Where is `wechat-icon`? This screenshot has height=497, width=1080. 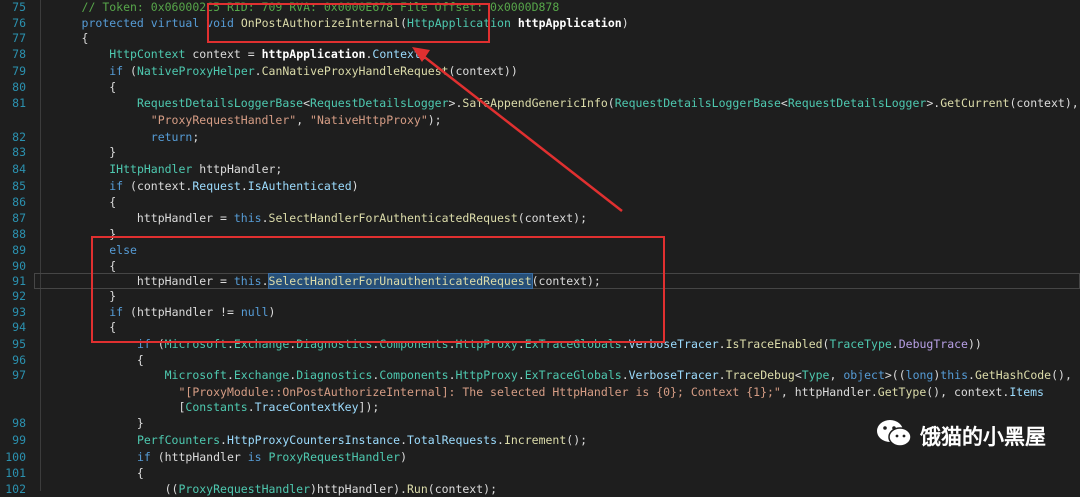
wechat-icon is located at coordinates (894, 436).